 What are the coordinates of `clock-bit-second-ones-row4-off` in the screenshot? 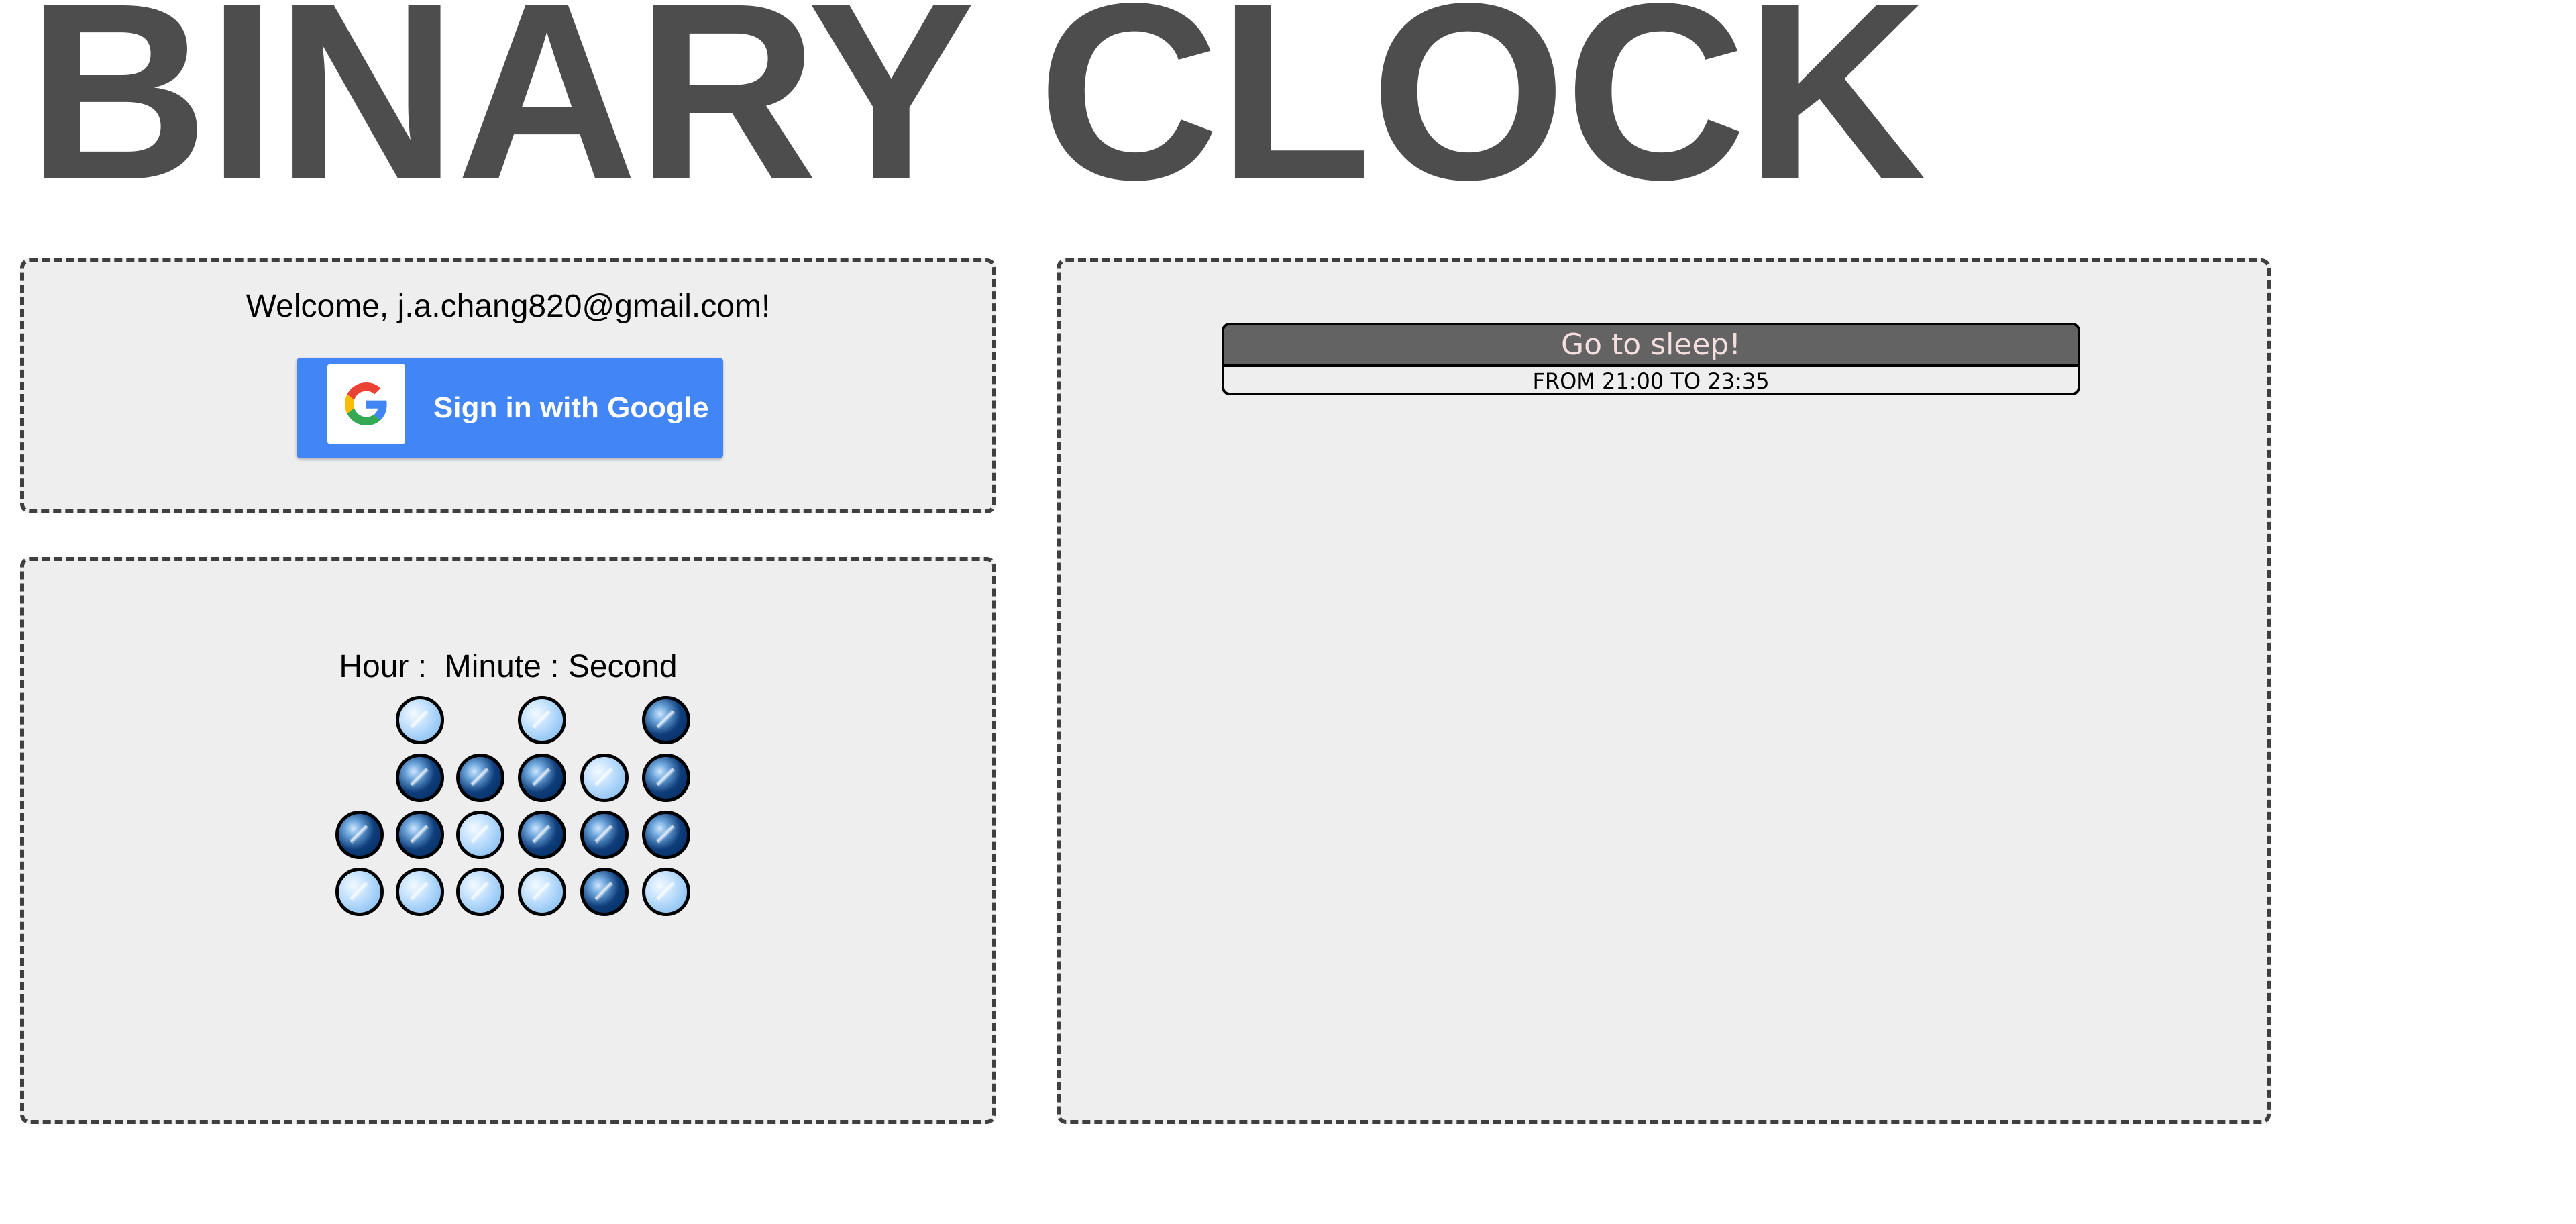 It's located at (666, 892).